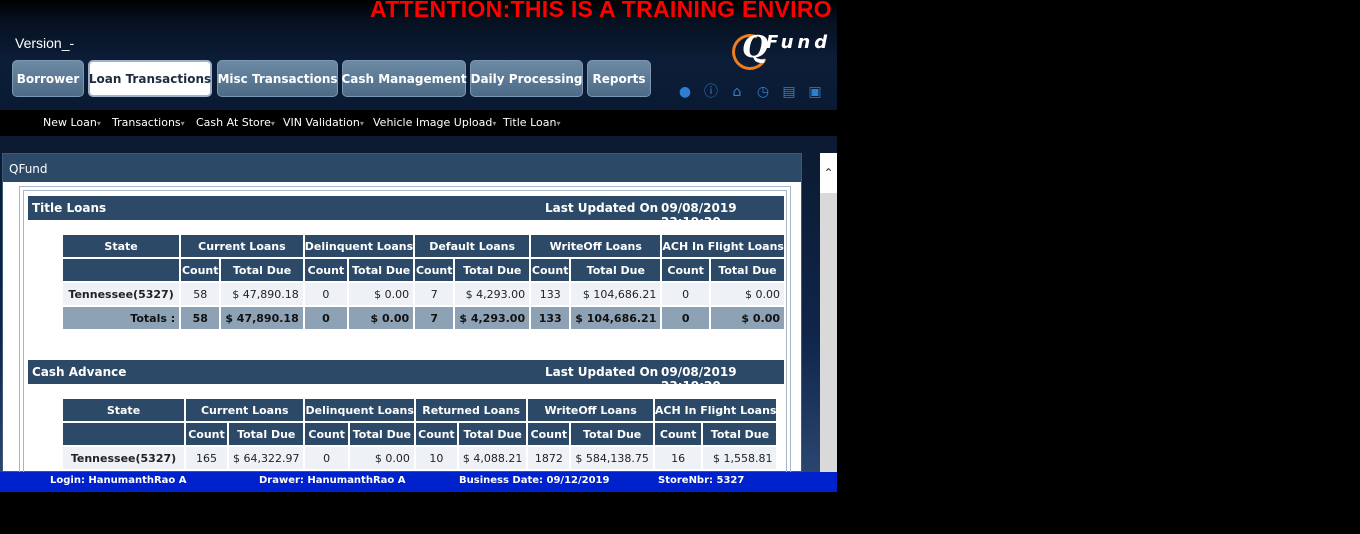 The height and width of the screenshot is (534, 1360). What do you see at coordinates (526, 78) in the screenshot?
I see `tab-daily-processing: Daily Processing` at bounding box center [526, 78].